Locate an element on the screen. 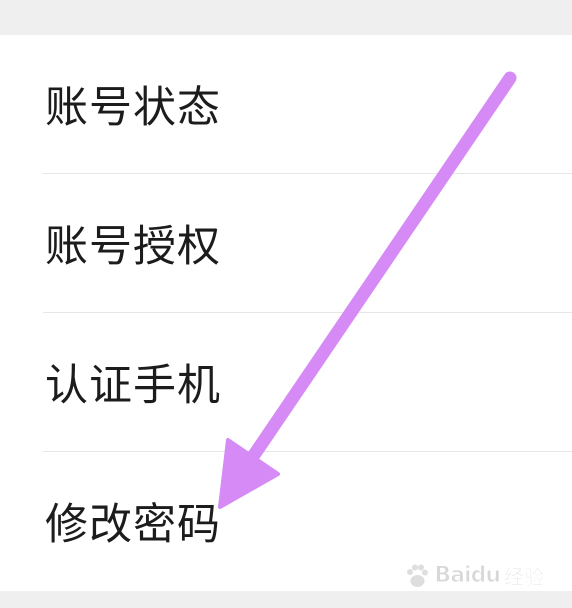 Image resolution: width=572 pixels, height=608 pixels. watermark-suffix: 经验 is located at coordinates (524, 577).